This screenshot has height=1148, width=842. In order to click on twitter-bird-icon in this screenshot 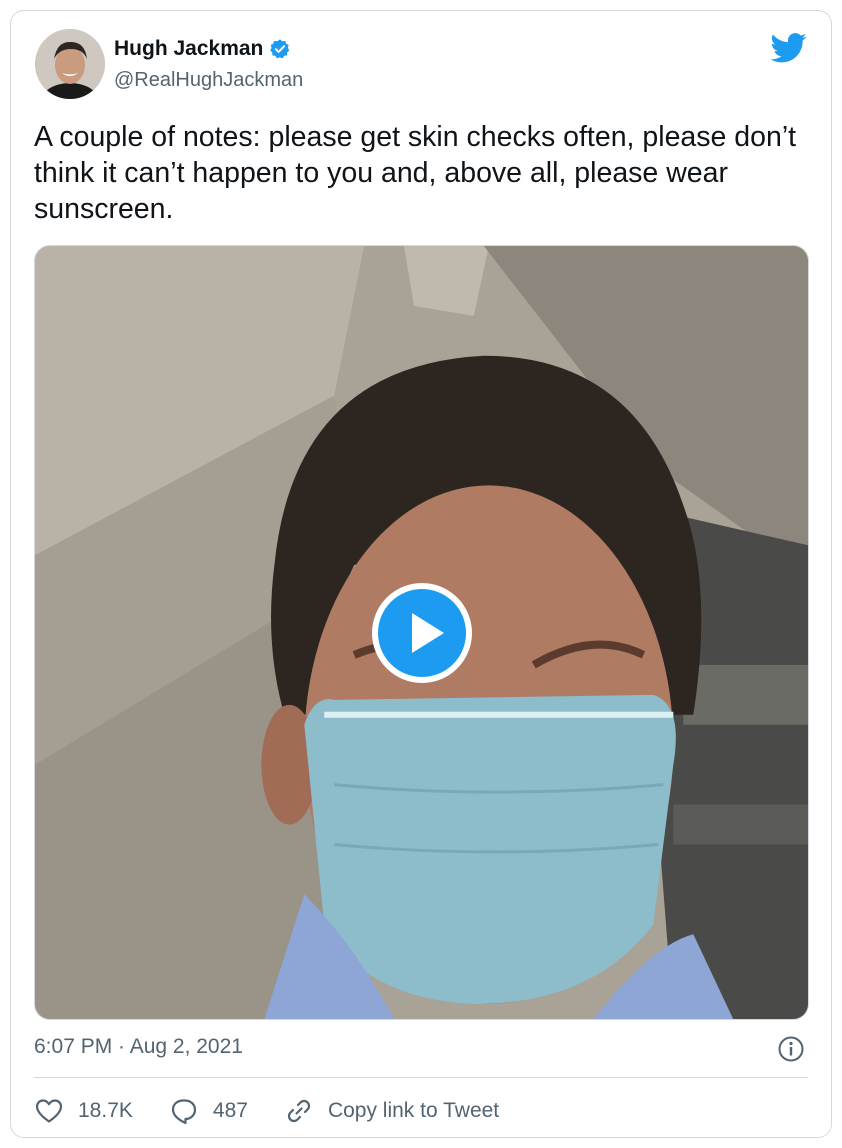, I will do `click(788, 48)`.